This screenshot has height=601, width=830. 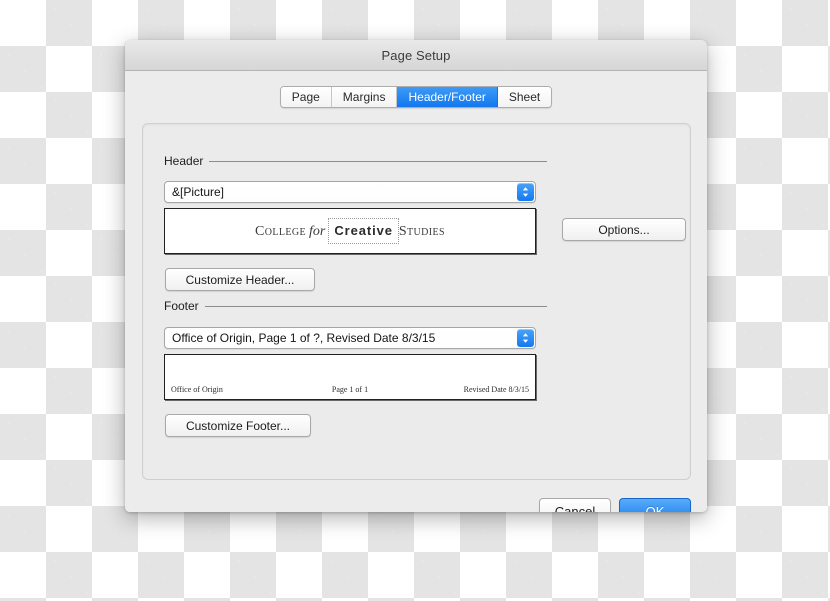 I want to click on tab-header-footer: Header/Footer, so click(x=447, y=97).